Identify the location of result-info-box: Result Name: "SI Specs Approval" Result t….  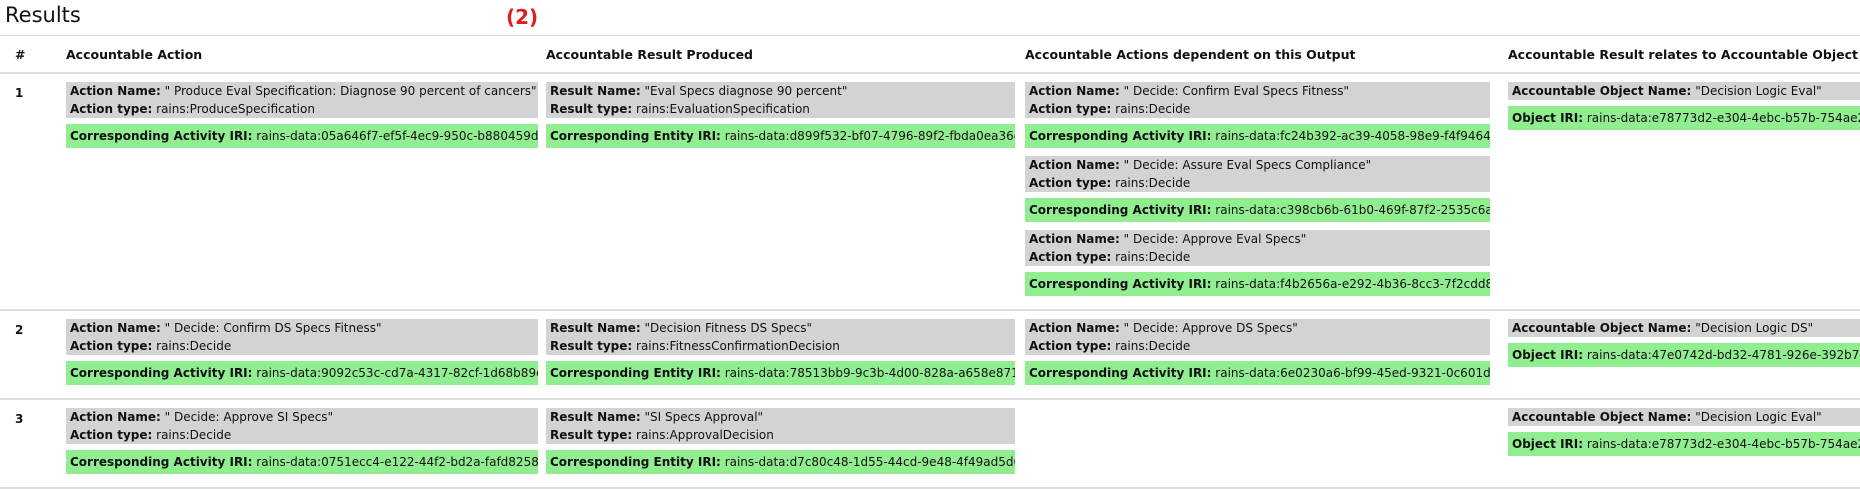
(780, 426).